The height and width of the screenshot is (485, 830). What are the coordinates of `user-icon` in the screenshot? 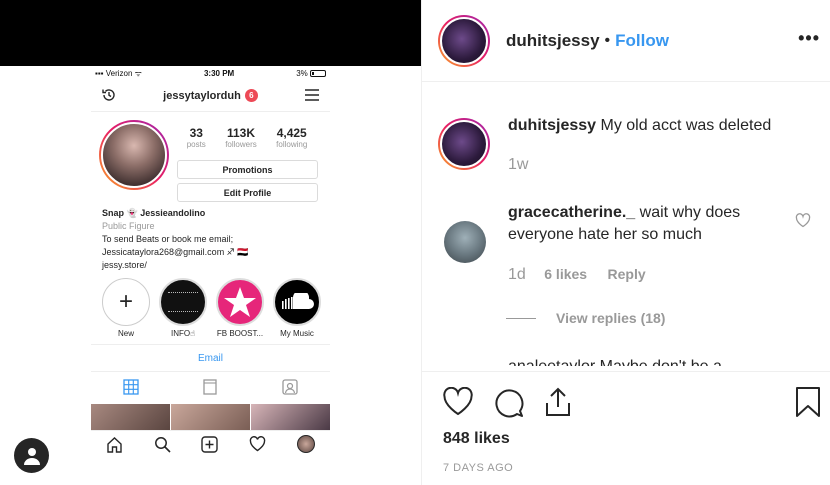 It's located at (31, 456).